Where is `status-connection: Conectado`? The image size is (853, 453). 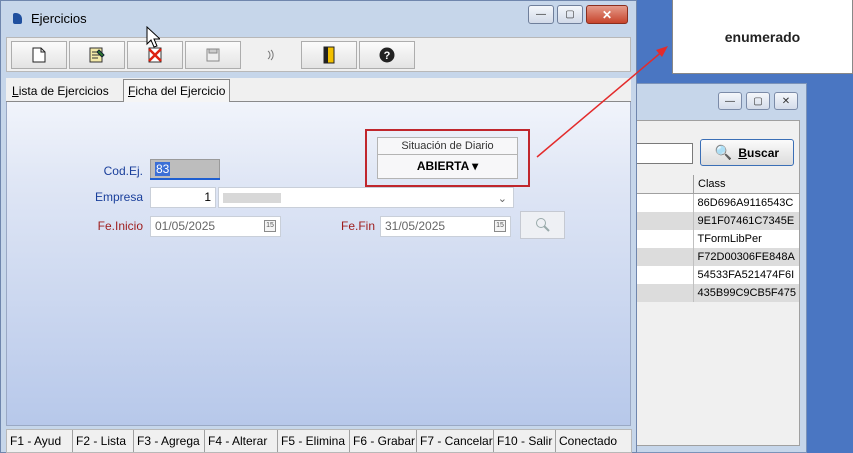
status-connection: Conectado is located at coordinates (588, 441).